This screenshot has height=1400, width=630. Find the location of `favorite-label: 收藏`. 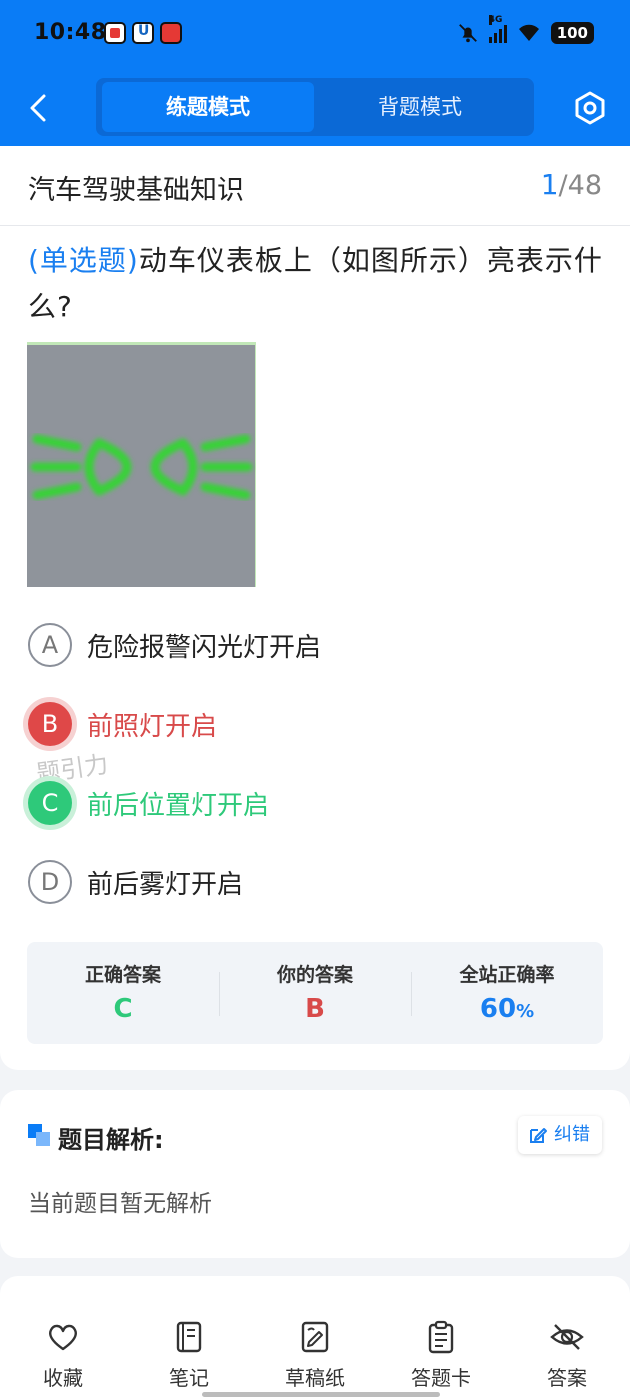

favorite-label: 收藏 is located at coordinates (63, 1378).